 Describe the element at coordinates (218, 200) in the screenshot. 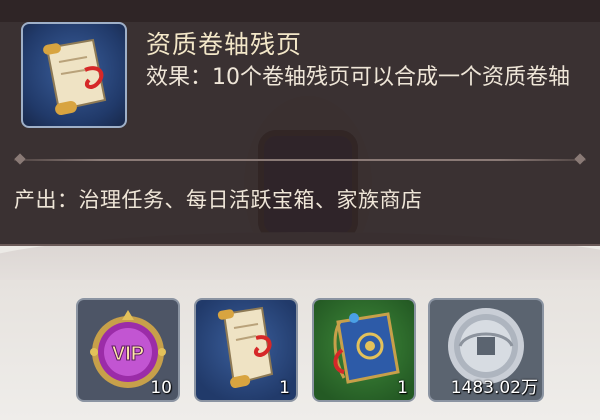

I see `item-source: 产出：治理任务、每日活跃宝箱、家族商店` at that location.